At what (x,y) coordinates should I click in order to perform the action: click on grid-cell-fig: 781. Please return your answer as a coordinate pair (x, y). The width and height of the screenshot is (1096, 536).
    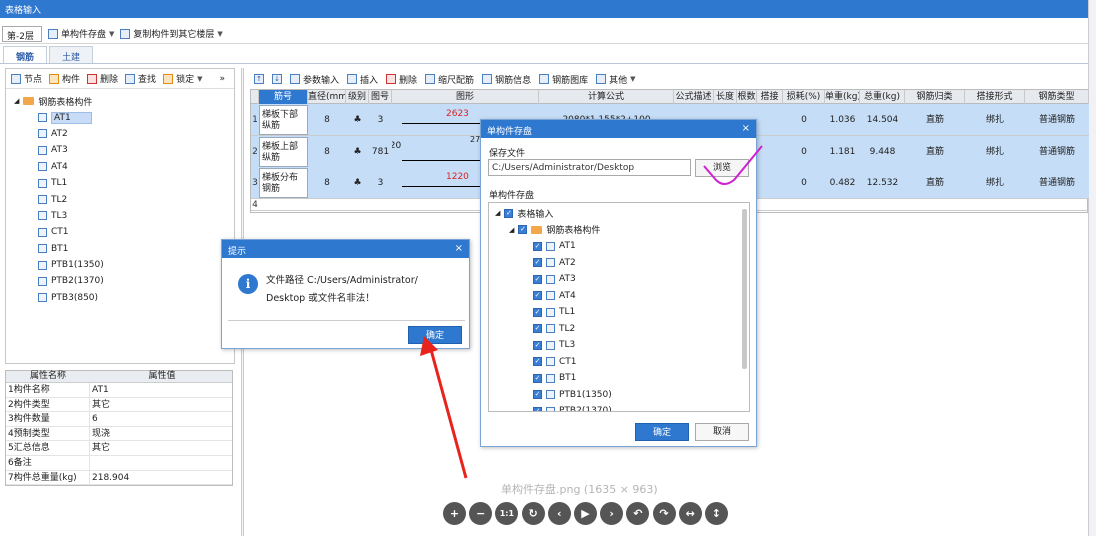
    Looking at the image, I should click on (380, 152).